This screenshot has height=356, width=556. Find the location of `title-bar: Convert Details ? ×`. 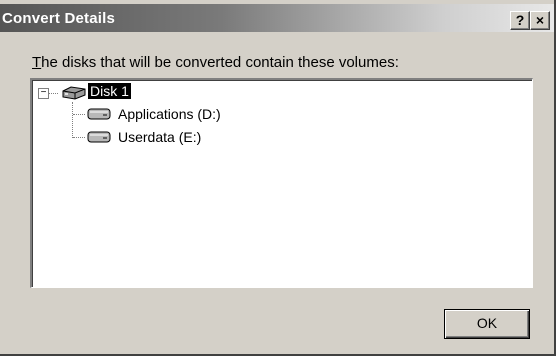

title-bar: Convert Details ? × is located at coordinates (277, 18).